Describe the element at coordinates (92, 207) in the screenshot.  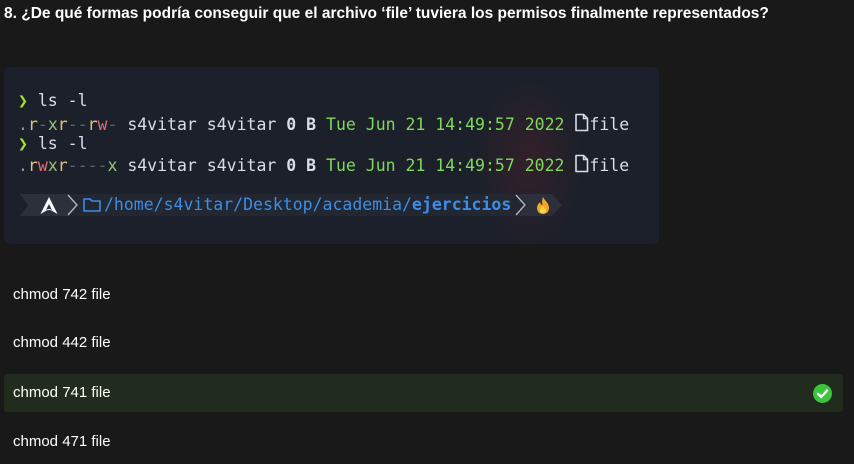
I see `folder-icon` at that location.